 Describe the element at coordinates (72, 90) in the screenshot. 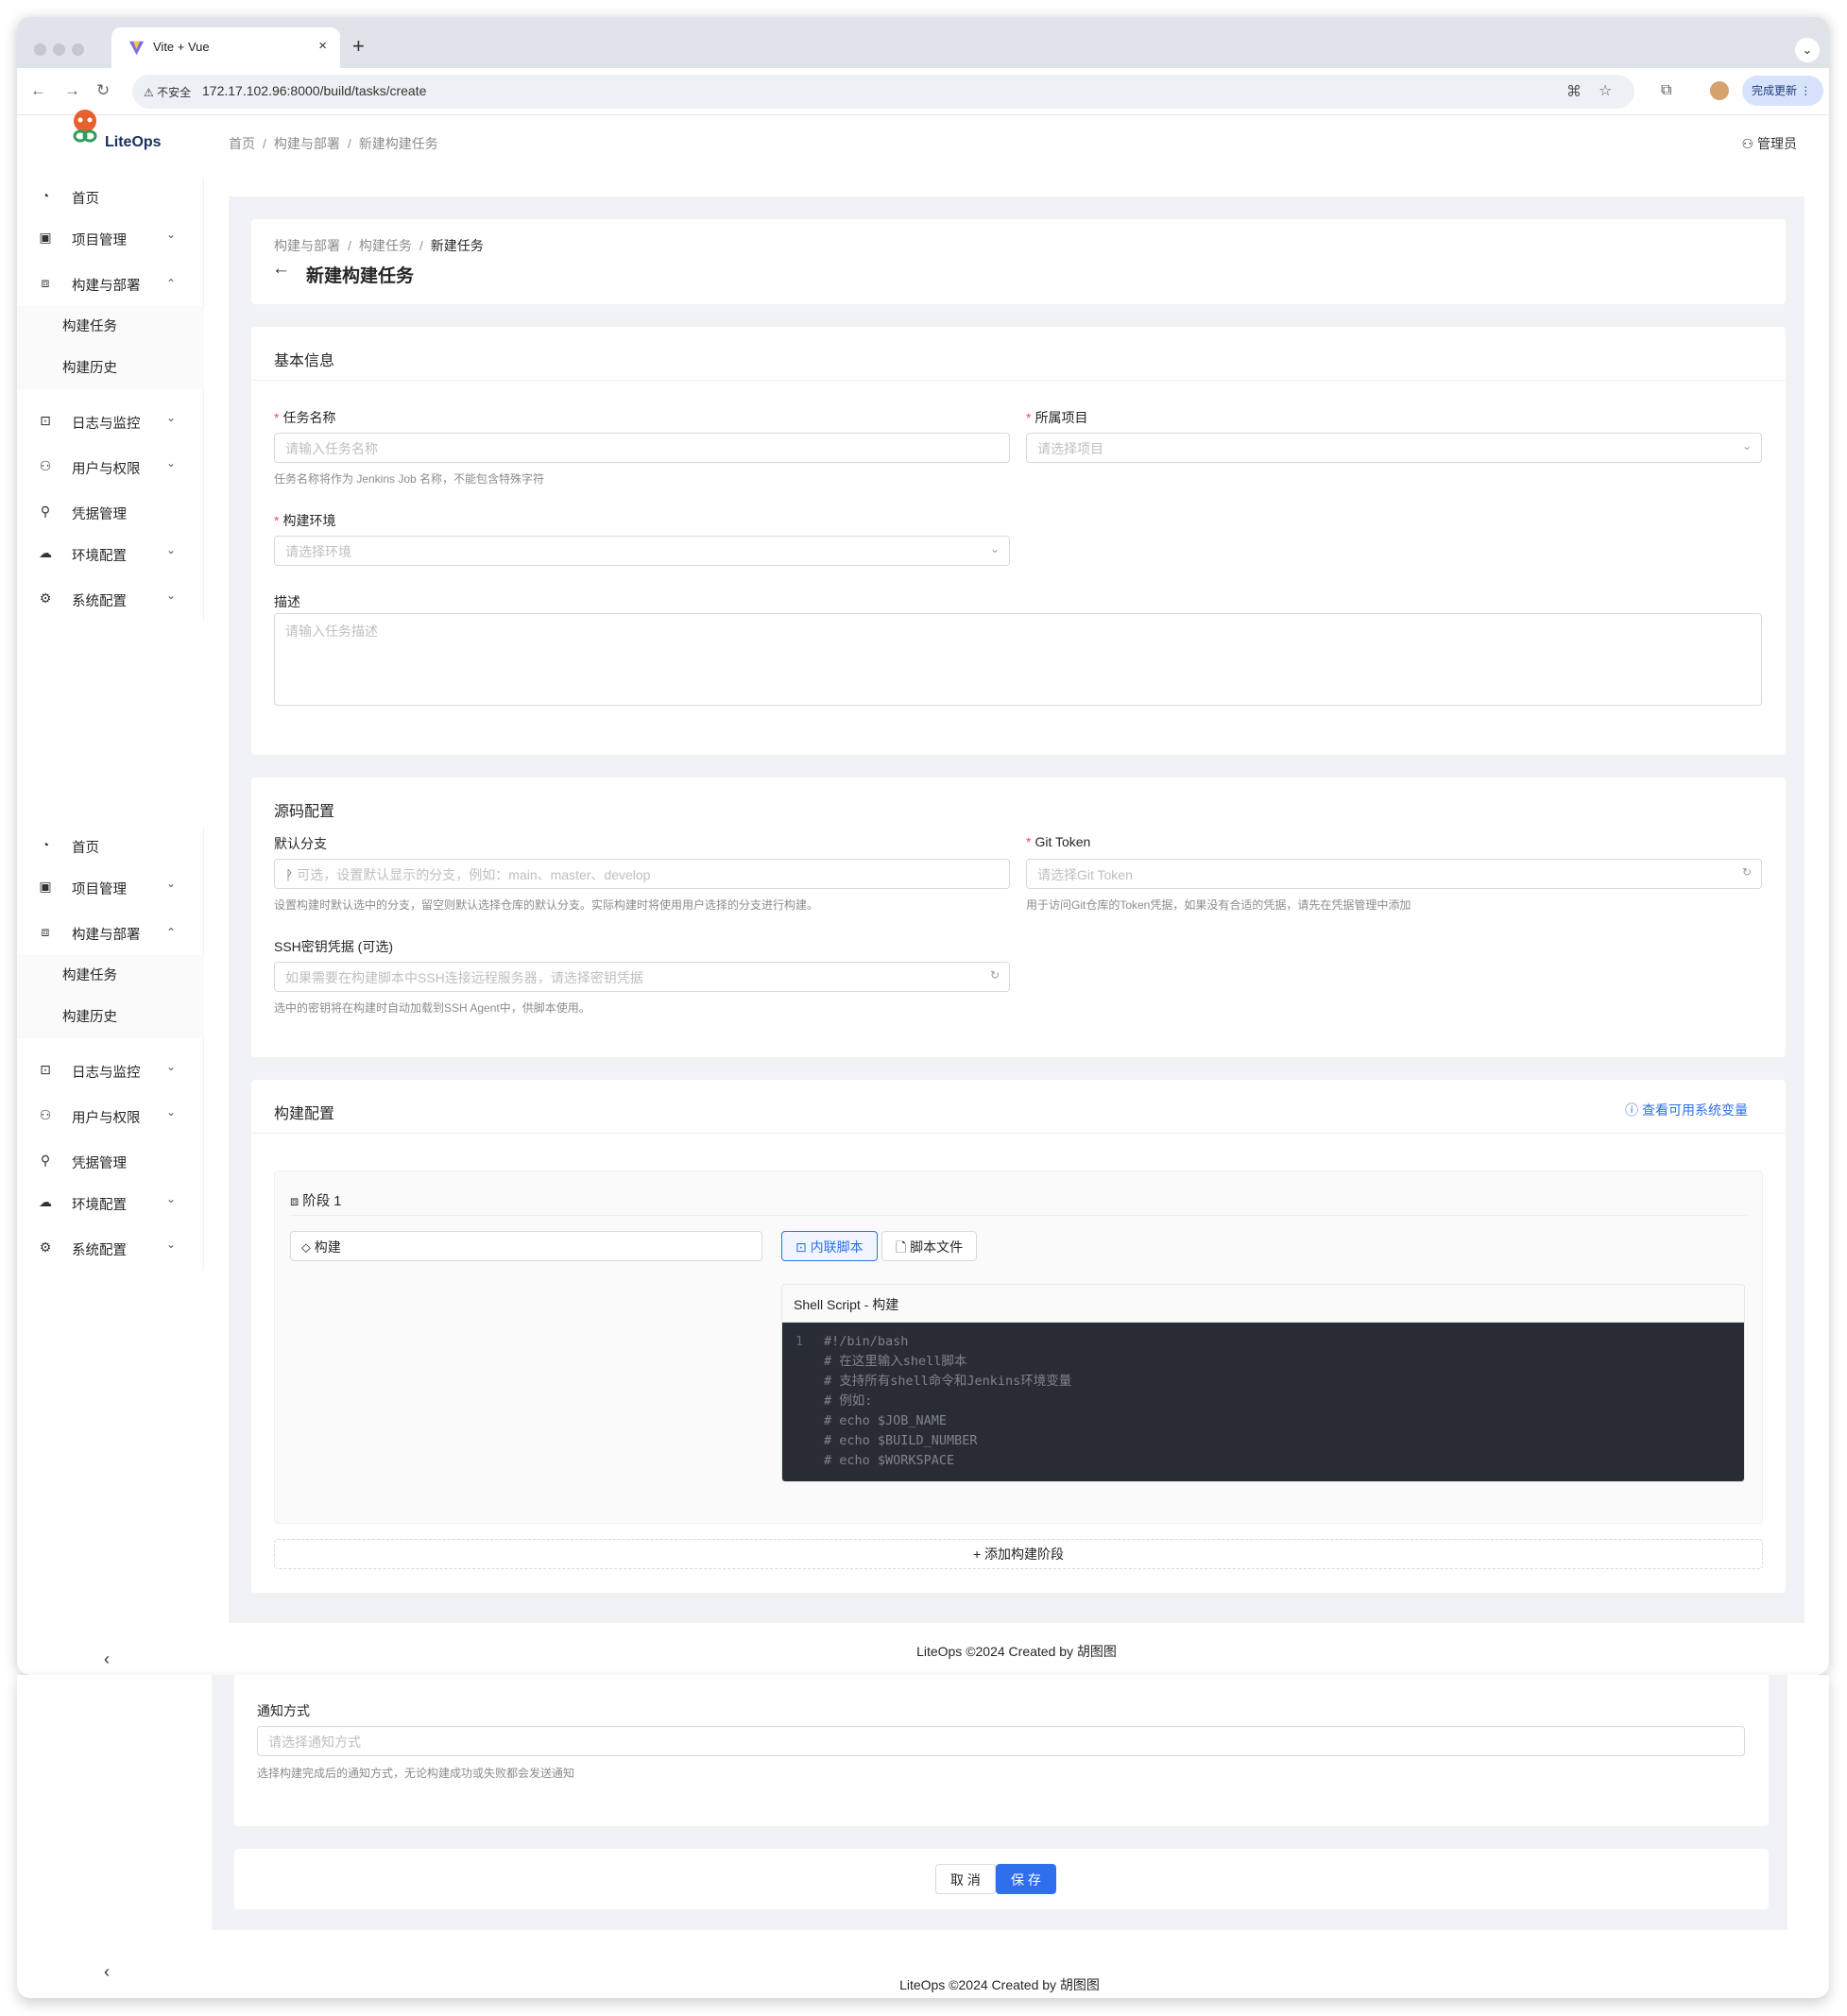

I see `forward-icon: →` at that location.